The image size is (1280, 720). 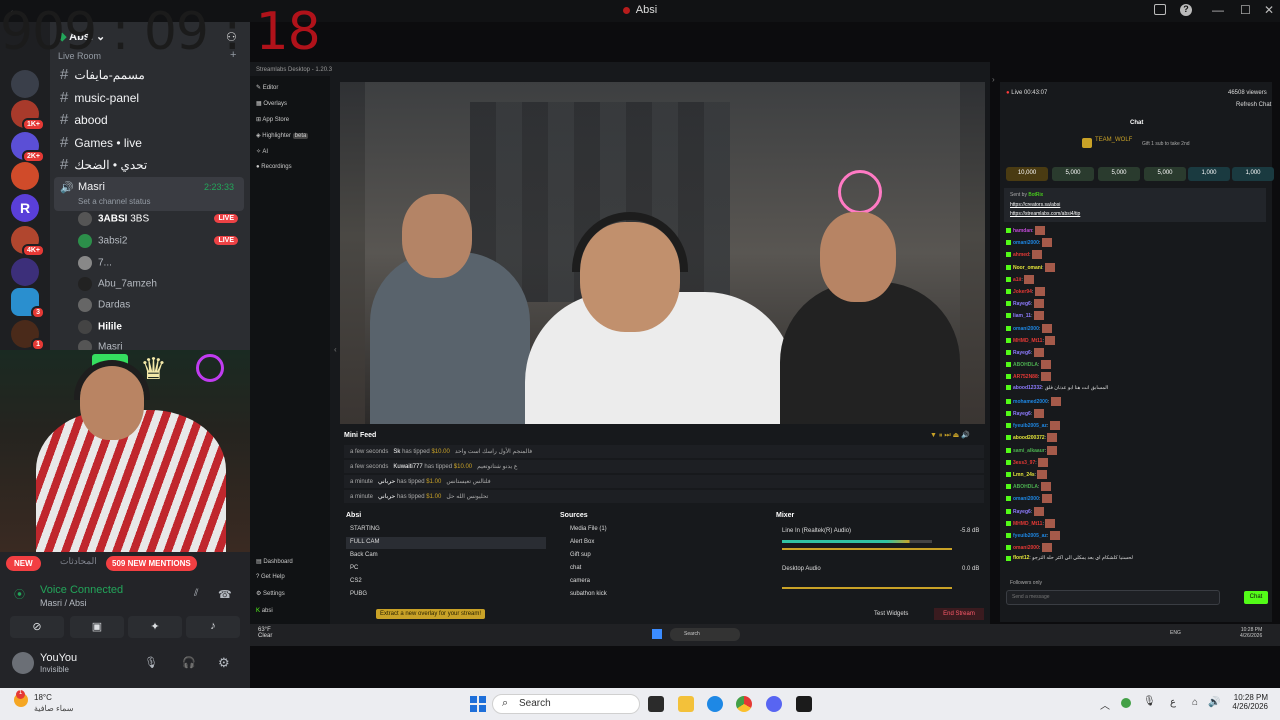 What do you see at coordinates (1195, 702) in the screenshot?
I see `network-icon: ⌂` at bounding box center [1195, 702].